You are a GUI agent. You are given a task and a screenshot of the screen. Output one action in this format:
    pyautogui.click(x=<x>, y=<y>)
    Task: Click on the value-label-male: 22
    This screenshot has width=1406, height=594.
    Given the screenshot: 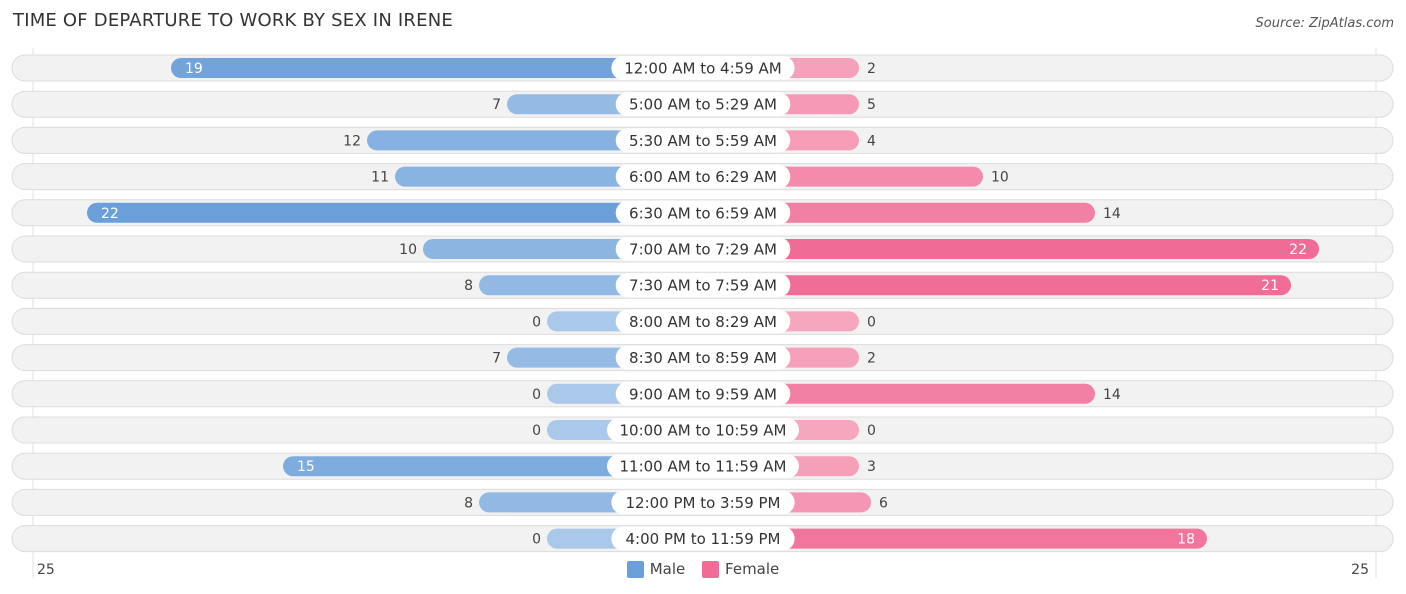 What is the action you would take?
    pyautogui.click(x=110, y=214)
    